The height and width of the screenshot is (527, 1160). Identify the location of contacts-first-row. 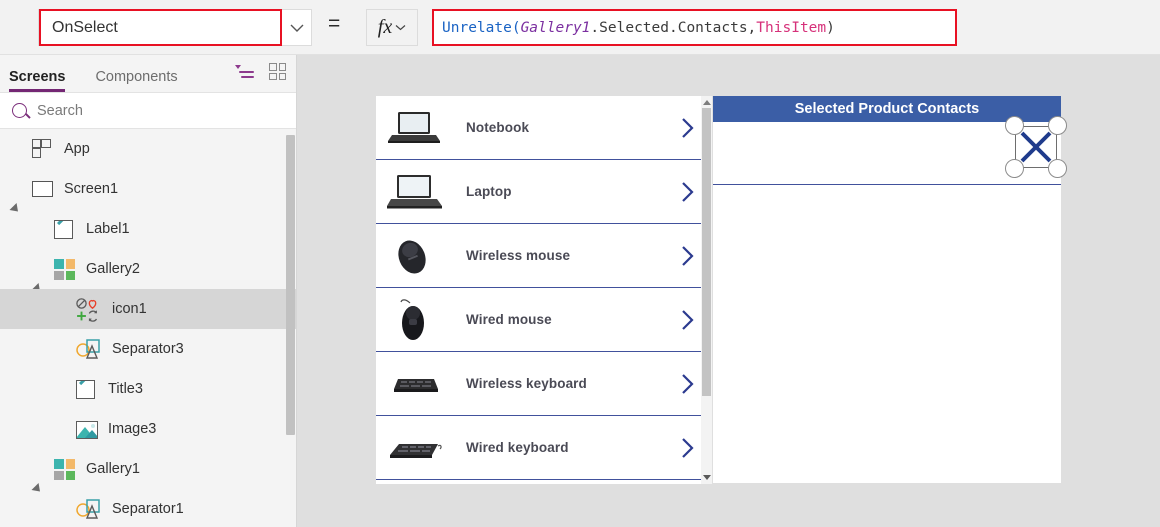
(890, 150).